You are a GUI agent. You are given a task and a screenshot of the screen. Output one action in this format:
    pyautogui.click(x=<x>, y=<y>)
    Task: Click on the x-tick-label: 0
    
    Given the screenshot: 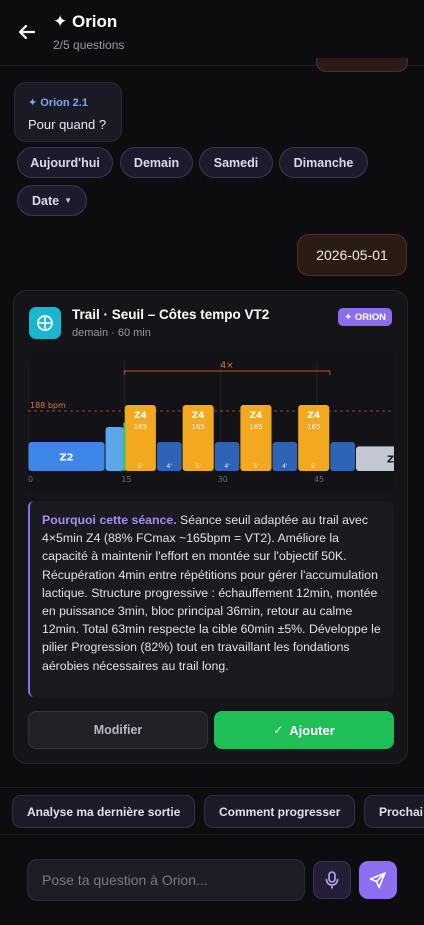 What is the action you would take?
    pyautogui.click(x=30, y=479)
    